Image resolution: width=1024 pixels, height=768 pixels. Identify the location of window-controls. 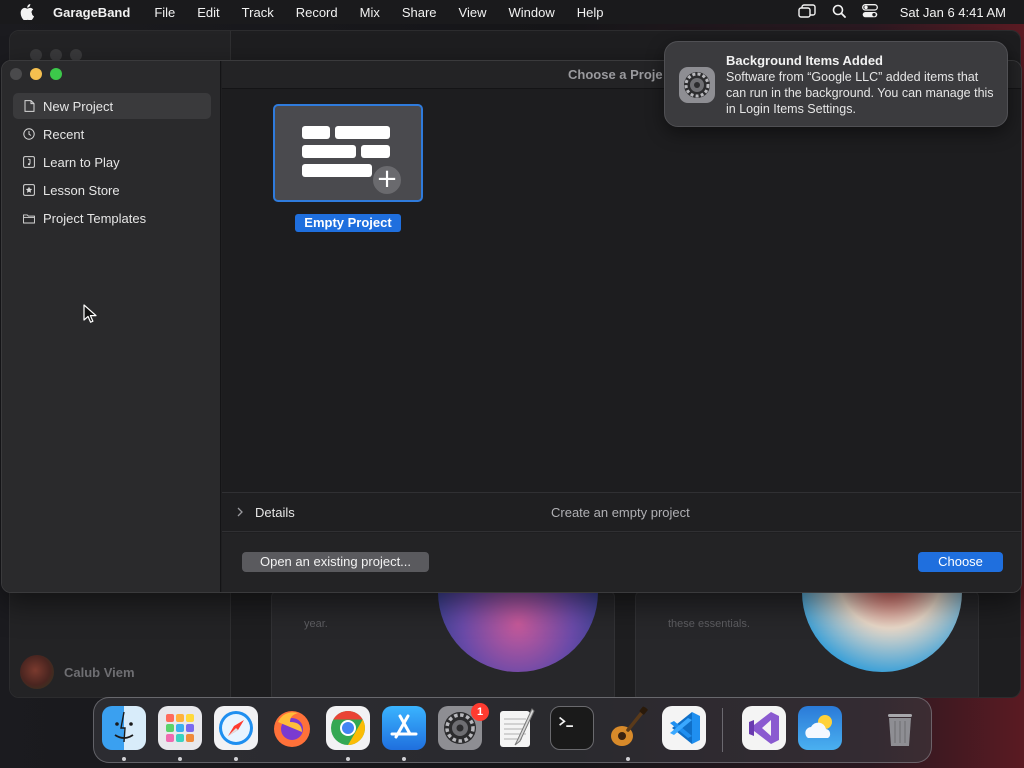
(36, 74).